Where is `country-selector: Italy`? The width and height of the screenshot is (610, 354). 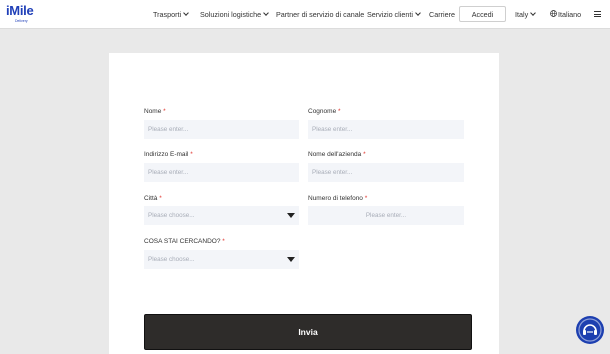 country-selector: Italy is located at coordinates (526, 14).